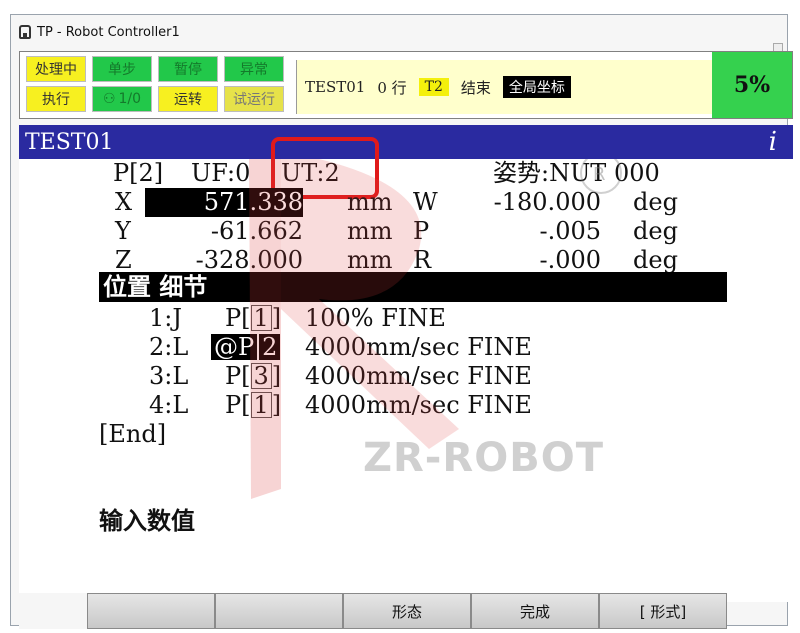 The width and height of the screenshot is (800, 633). What do you see at coordinates (279, 611) in the screenshot?
I see `fkey-f2` at bounding box center [279, 611].